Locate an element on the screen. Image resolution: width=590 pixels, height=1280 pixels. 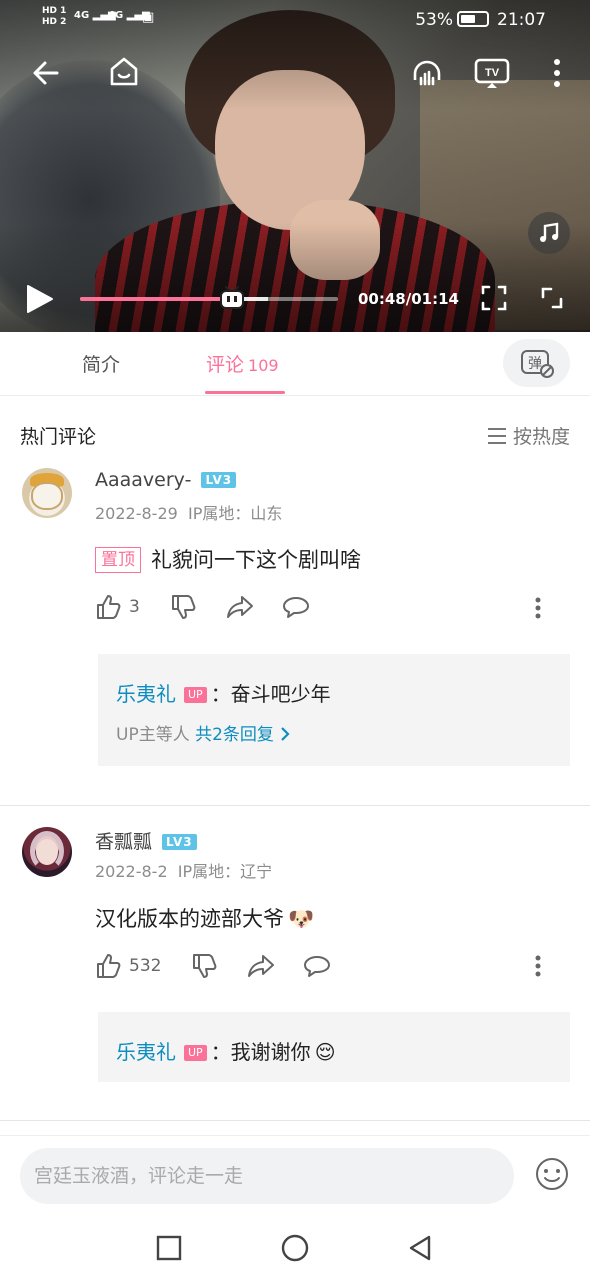
comment-text: 置顶 礼貌问一下这个剧叫啥 is located at coordinates (228, 559).